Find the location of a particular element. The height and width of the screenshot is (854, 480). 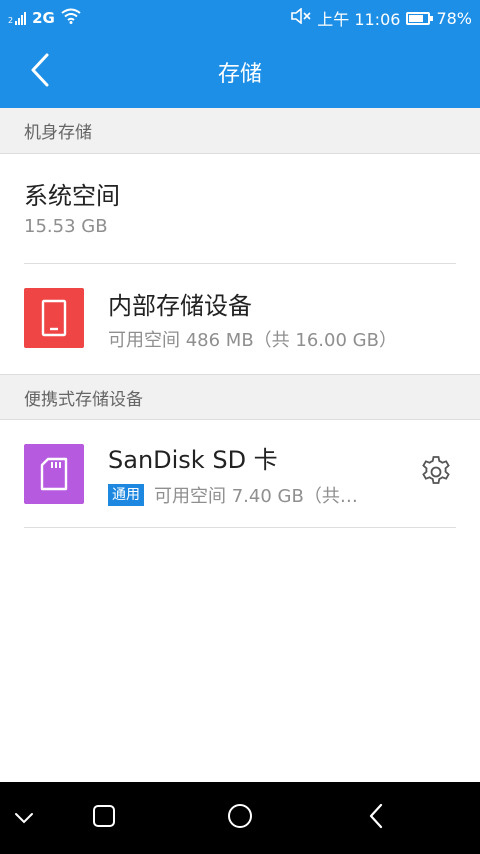

app-bar: 存储 is located at coordinates (240, 72).